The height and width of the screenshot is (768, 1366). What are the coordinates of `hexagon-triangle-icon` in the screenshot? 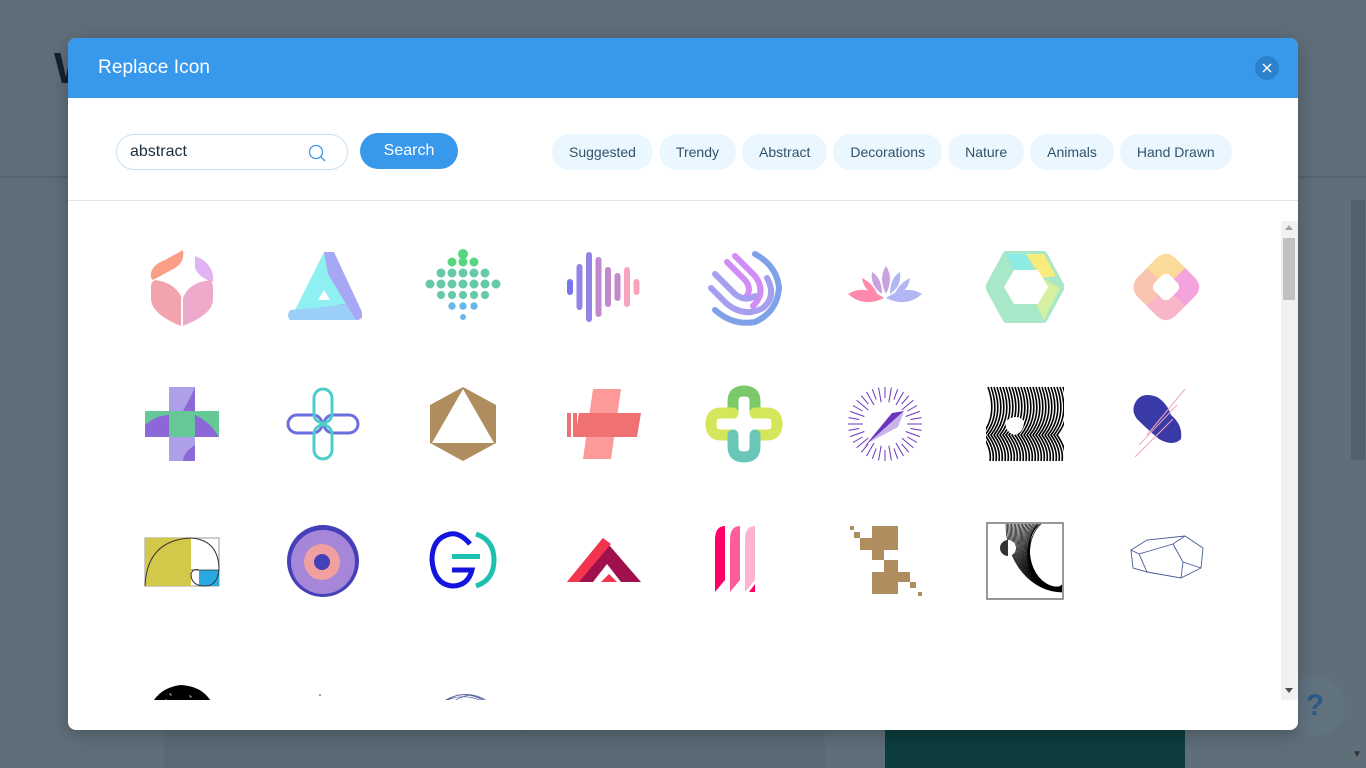 It's located at (463, 424).